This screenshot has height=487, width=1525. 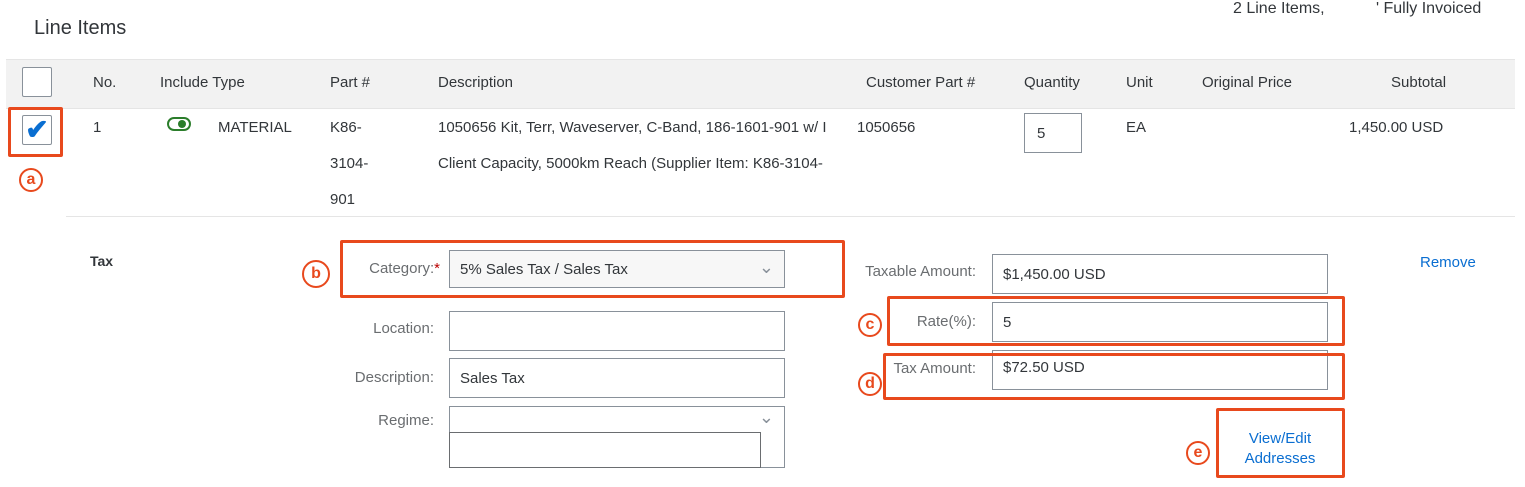 I want to click on row-part-line-2: 3104-, so click(x=349, y=163).